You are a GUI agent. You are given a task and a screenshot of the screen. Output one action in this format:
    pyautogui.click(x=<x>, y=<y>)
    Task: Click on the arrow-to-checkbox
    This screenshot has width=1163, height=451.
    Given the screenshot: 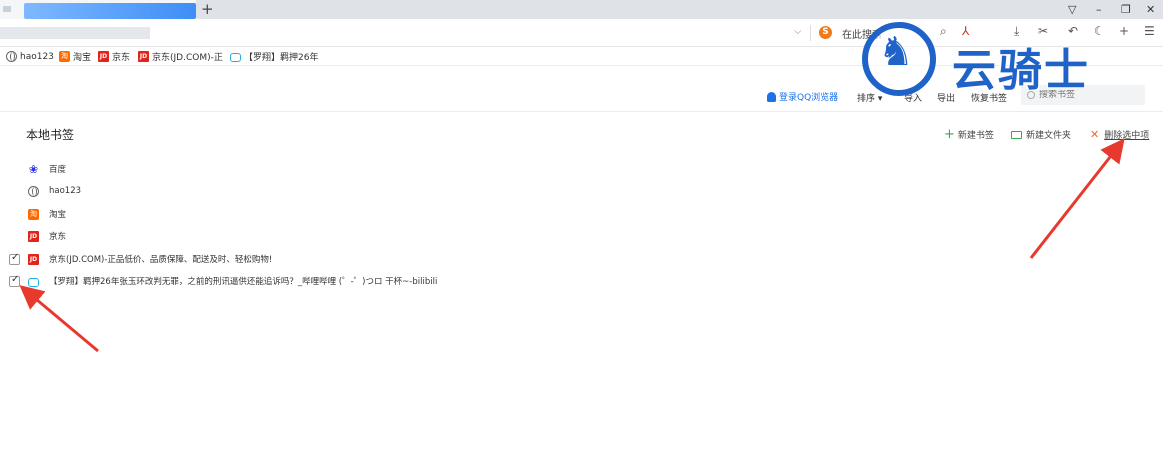 What is the action you would take?
    pyautogui.click(x=59, y=319)
    